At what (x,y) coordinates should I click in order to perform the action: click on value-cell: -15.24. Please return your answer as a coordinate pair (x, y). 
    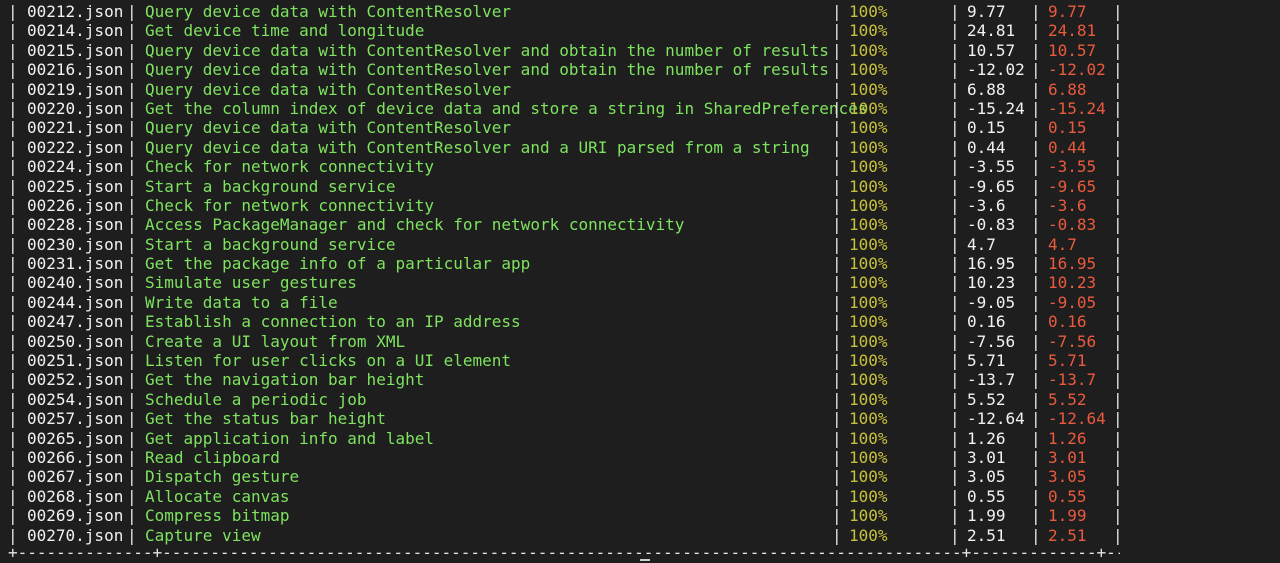
    Looking at the image, I should click on (996, 108).